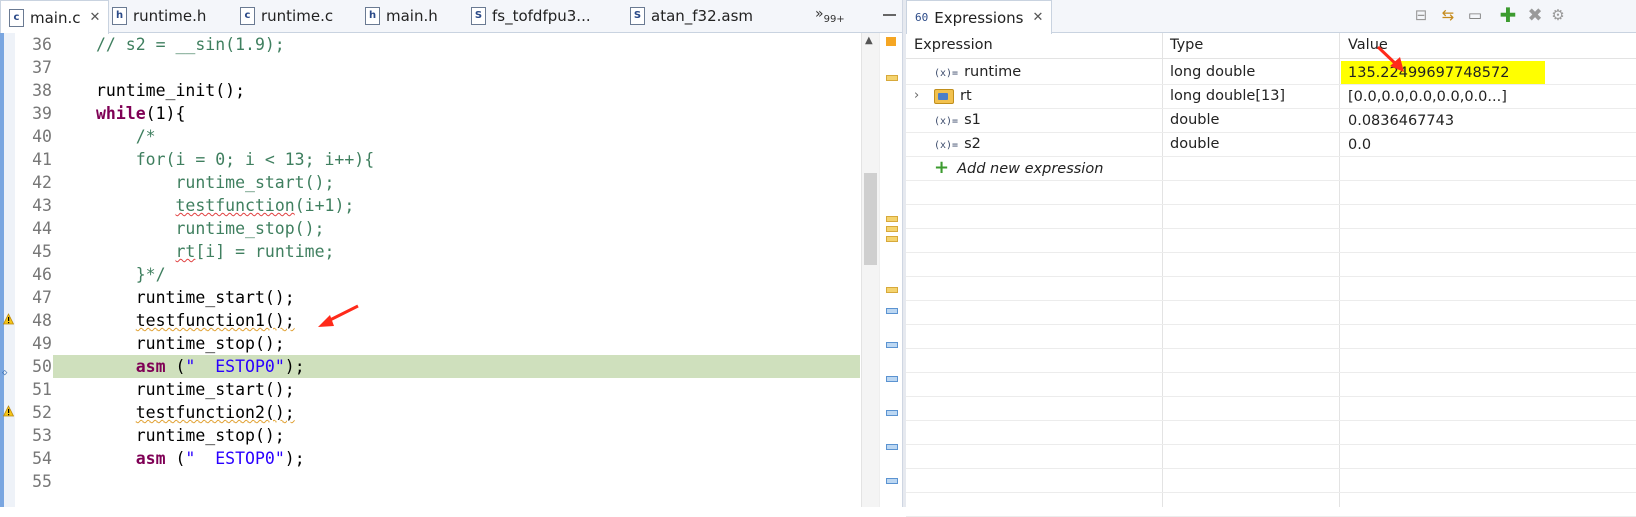 The image size is (1636, 517). Describe the element at coordinates (430, 228) in the screenshot. I see `code-line-44: 44 runtime_stop();` at that location.